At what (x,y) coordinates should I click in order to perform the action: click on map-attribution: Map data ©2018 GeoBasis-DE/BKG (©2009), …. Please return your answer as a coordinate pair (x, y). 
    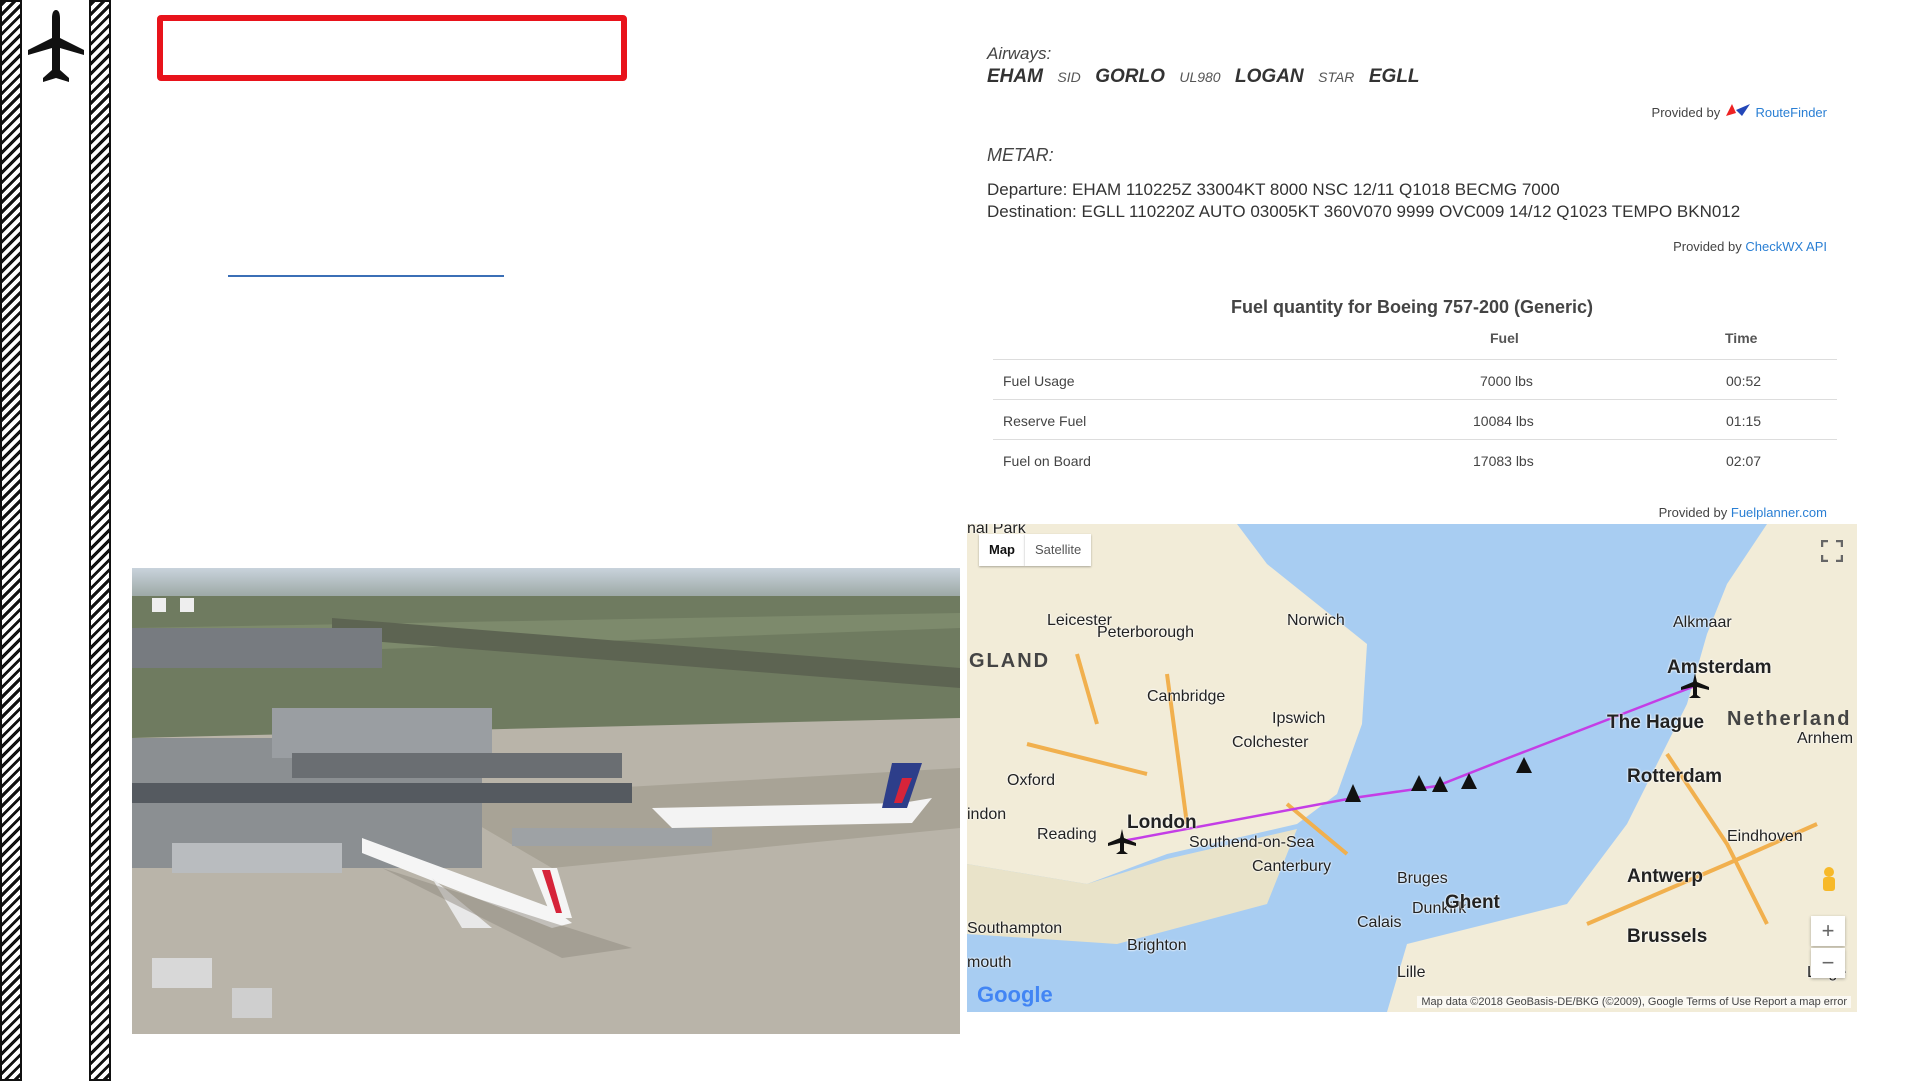
    Looking at the image, I should click on (1634, 1002).